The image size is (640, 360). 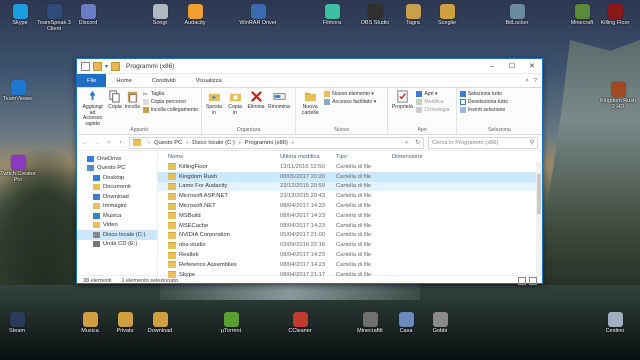 What do you see at coordinates (132, 108) in the screenshot?
I see `paste-button: Incolla` at bounding box center [132, 108].